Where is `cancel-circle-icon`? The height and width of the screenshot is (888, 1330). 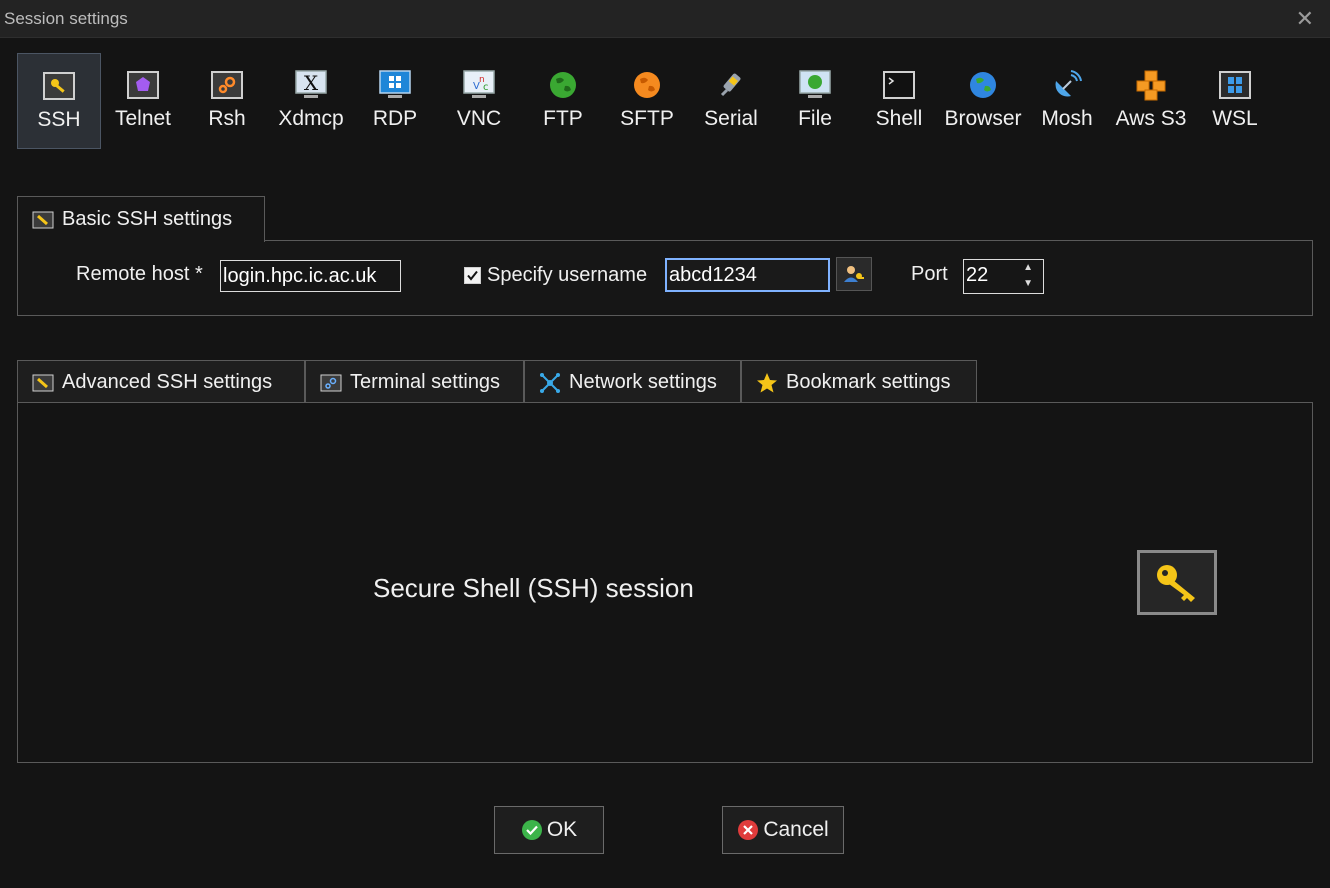
cancel-circle-icon is located at coordinates (748, 830).